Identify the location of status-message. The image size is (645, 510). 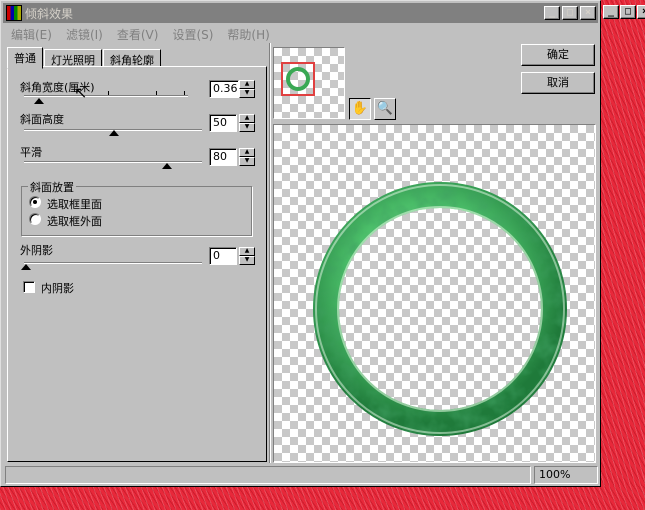
(268, 475).